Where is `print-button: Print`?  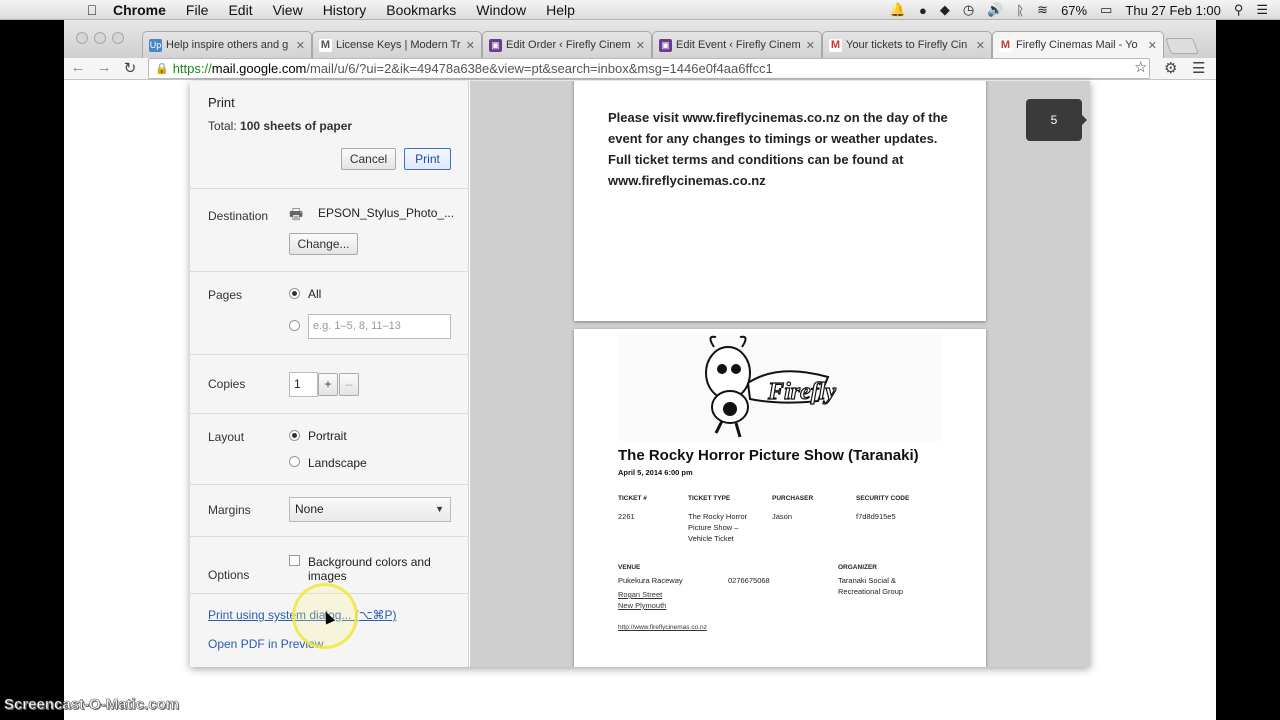
print-button: Print is located at coordinates (427, 159).